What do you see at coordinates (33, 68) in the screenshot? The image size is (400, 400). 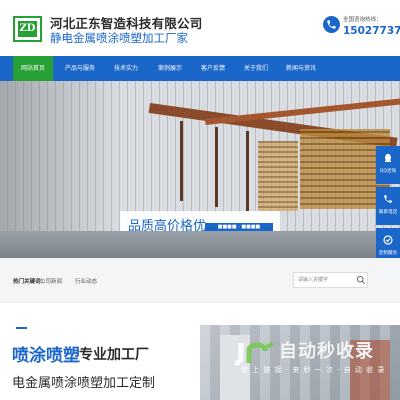 I see `nav-item-home: 网站首页` at bounding box center [33, 68].